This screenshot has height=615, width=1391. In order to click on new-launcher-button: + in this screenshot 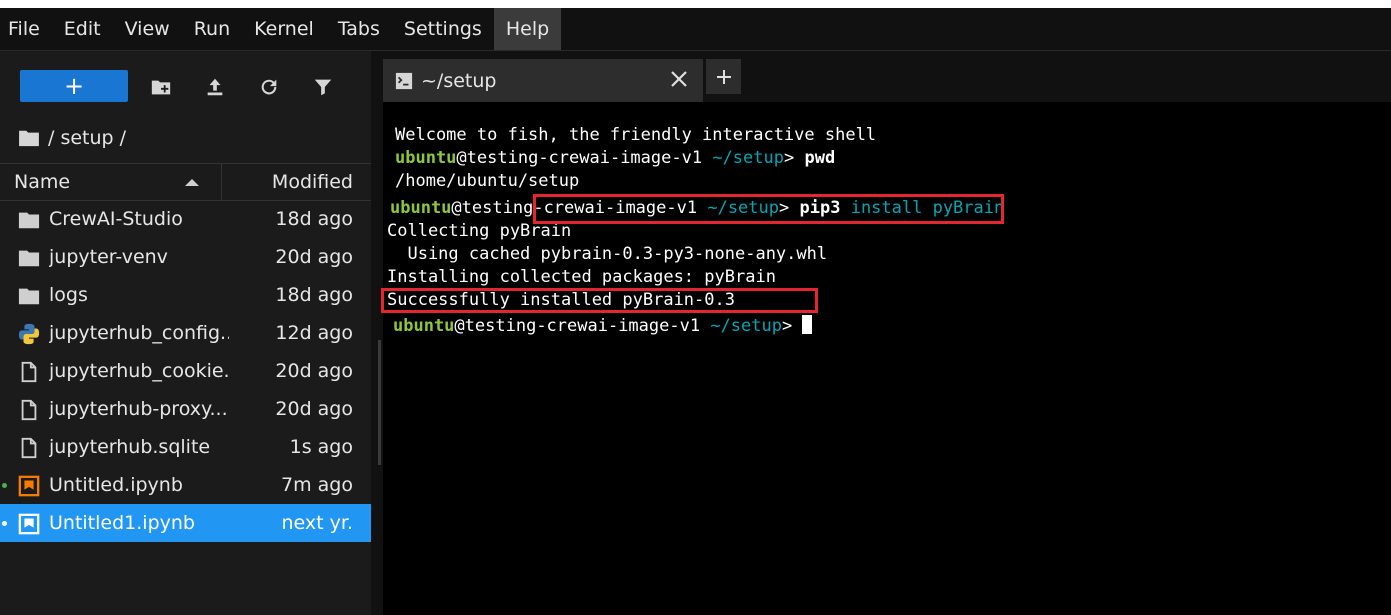, I will do `click(74, 86)`.